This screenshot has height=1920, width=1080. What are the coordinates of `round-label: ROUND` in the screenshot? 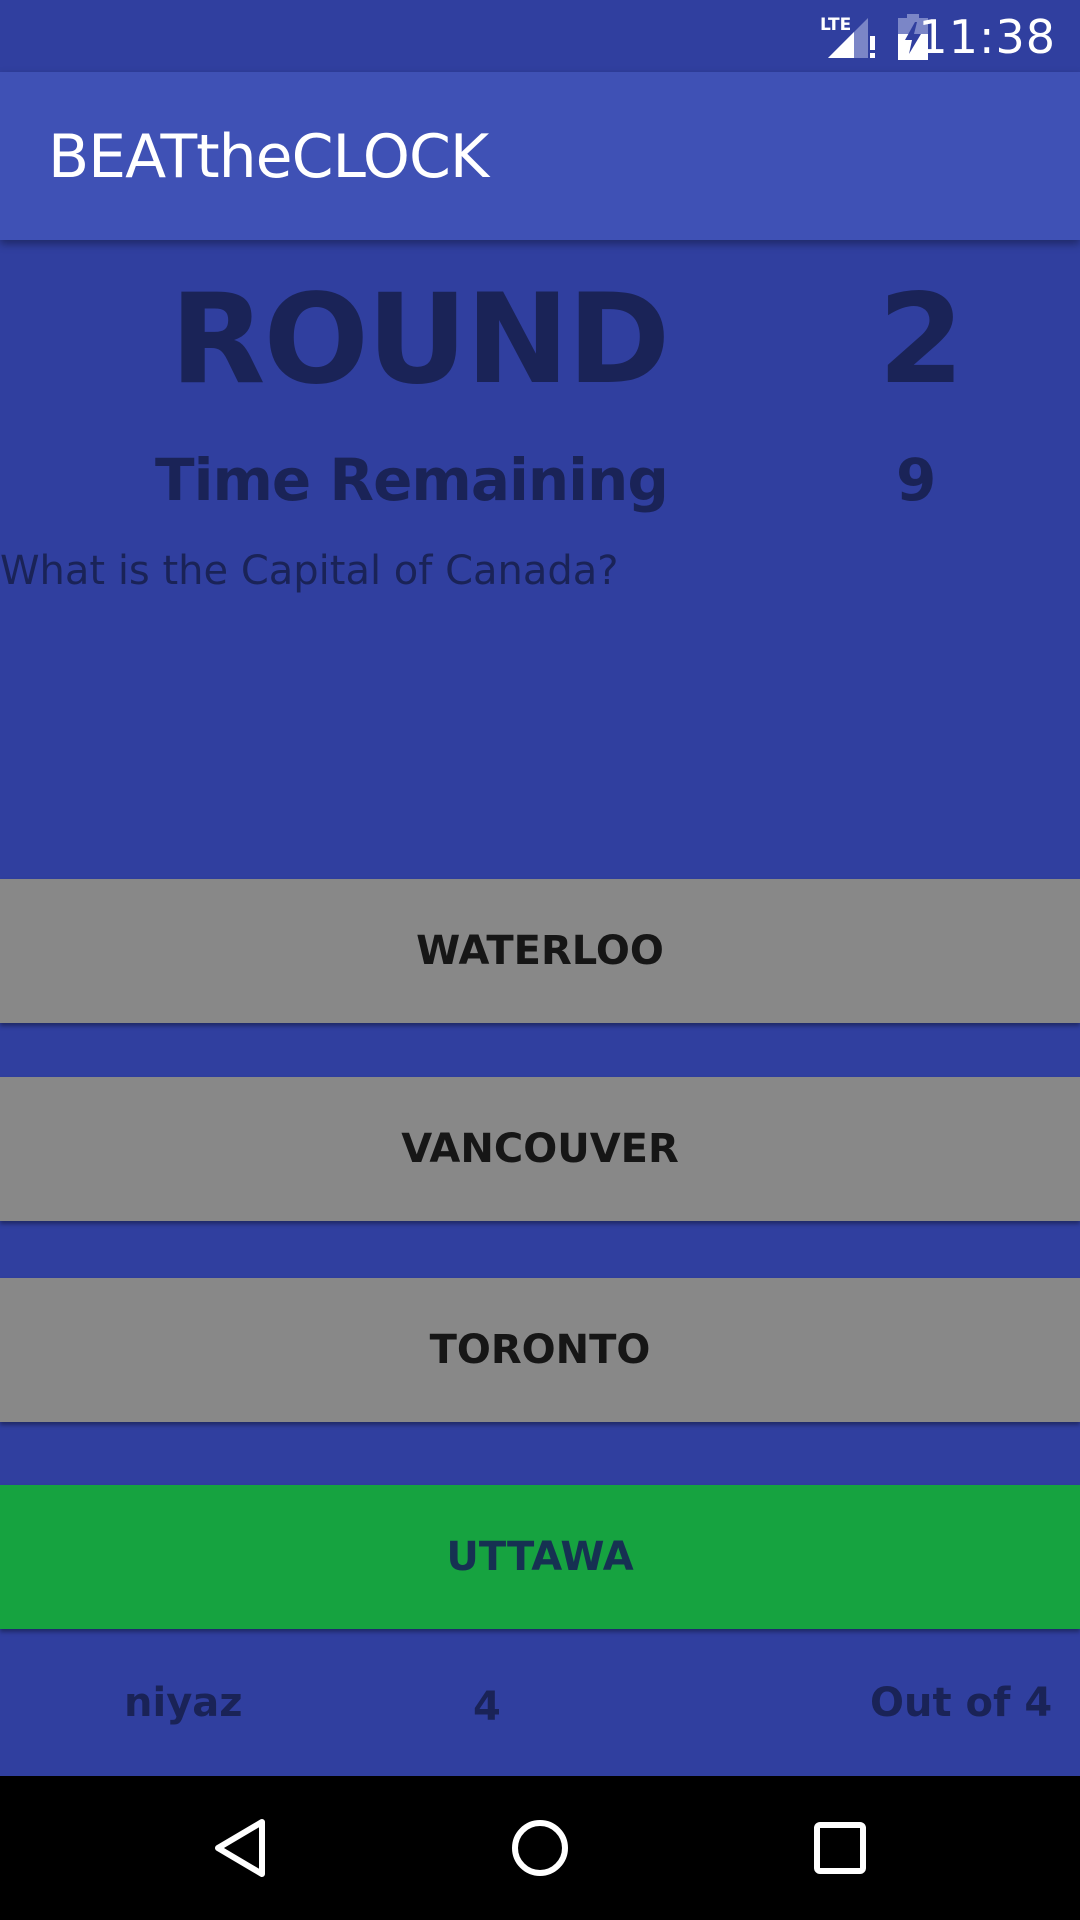 It's located at (420, 340).